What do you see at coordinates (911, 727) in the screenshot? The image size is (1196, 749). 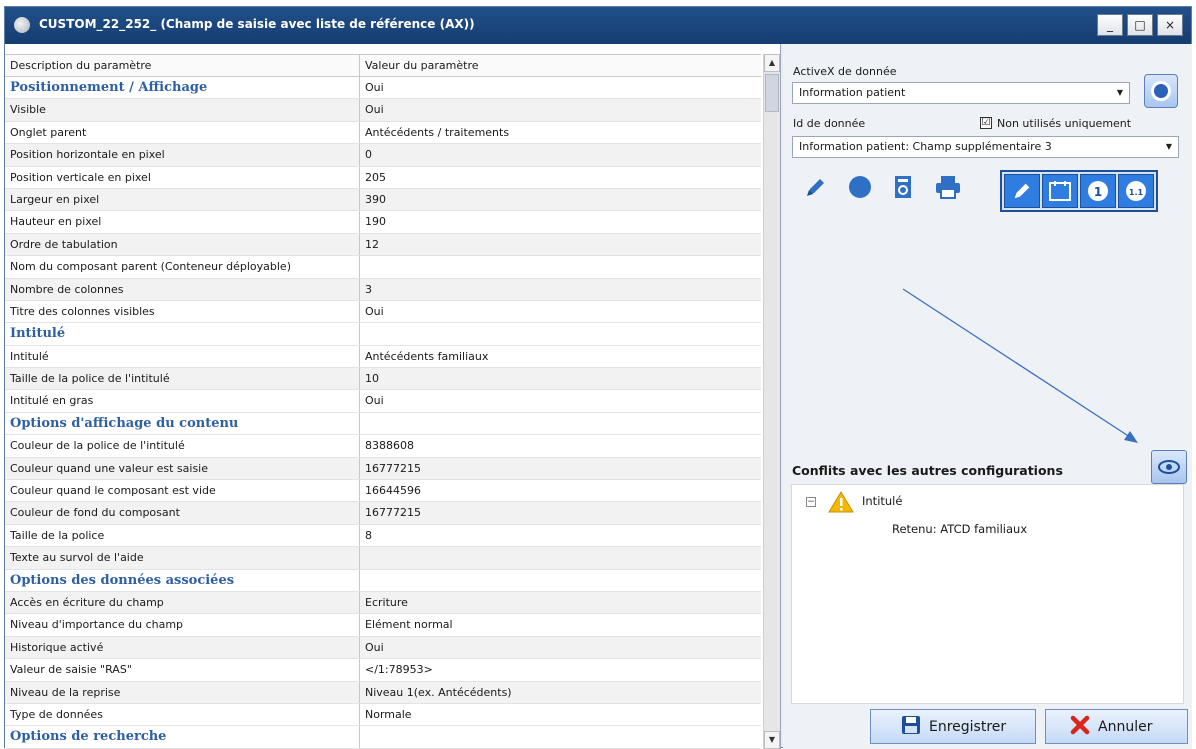 I see `floppy-disk-icon` at bounding box center [911, 727].